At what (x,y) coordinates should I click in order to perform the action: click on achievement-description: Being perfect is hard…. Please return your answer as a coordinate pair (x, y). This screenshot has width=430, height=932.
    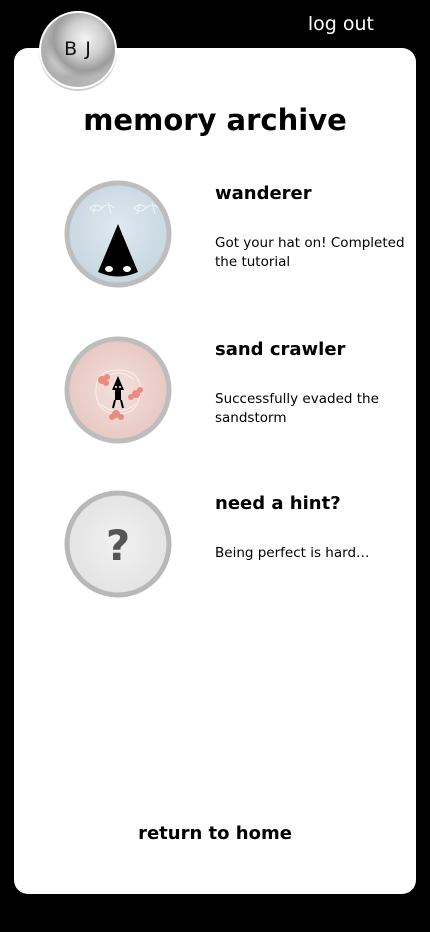
    Looking at the image, I should click on (292, 553).